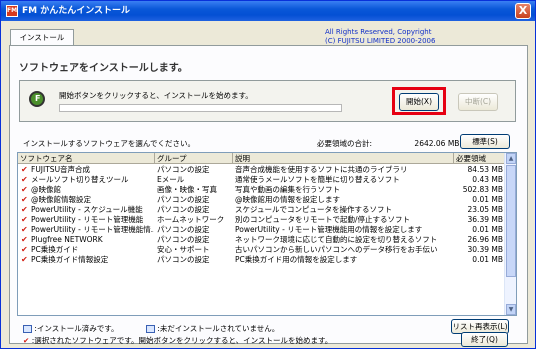  I want to click on installed-monitor-icon, so click(27, 329).